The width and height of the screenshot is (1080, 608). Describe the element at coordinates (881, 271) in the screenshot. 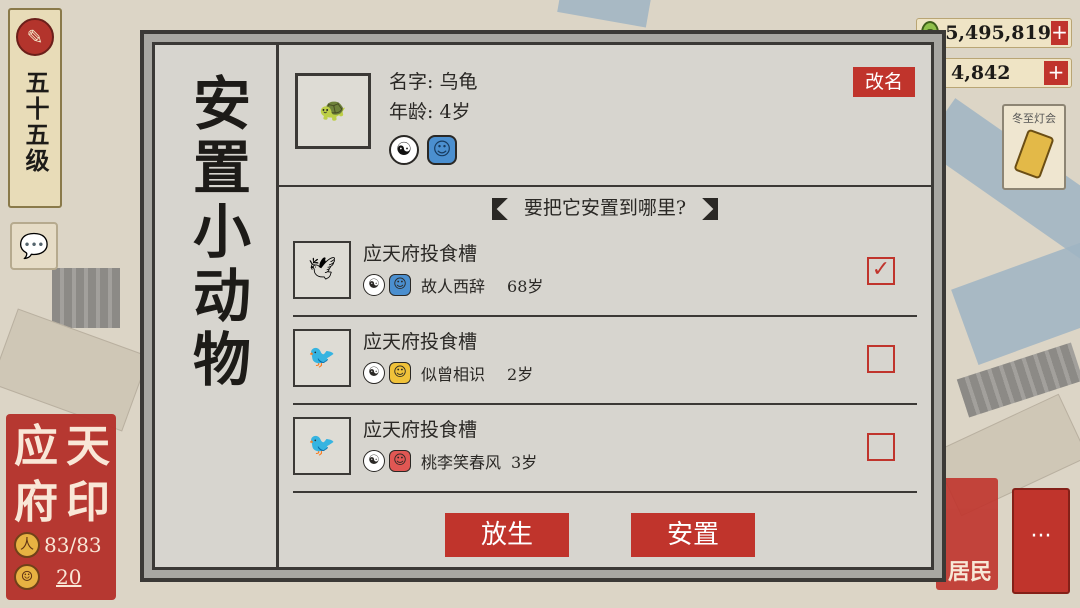

I see `select-checkbox: ✓` at that location.